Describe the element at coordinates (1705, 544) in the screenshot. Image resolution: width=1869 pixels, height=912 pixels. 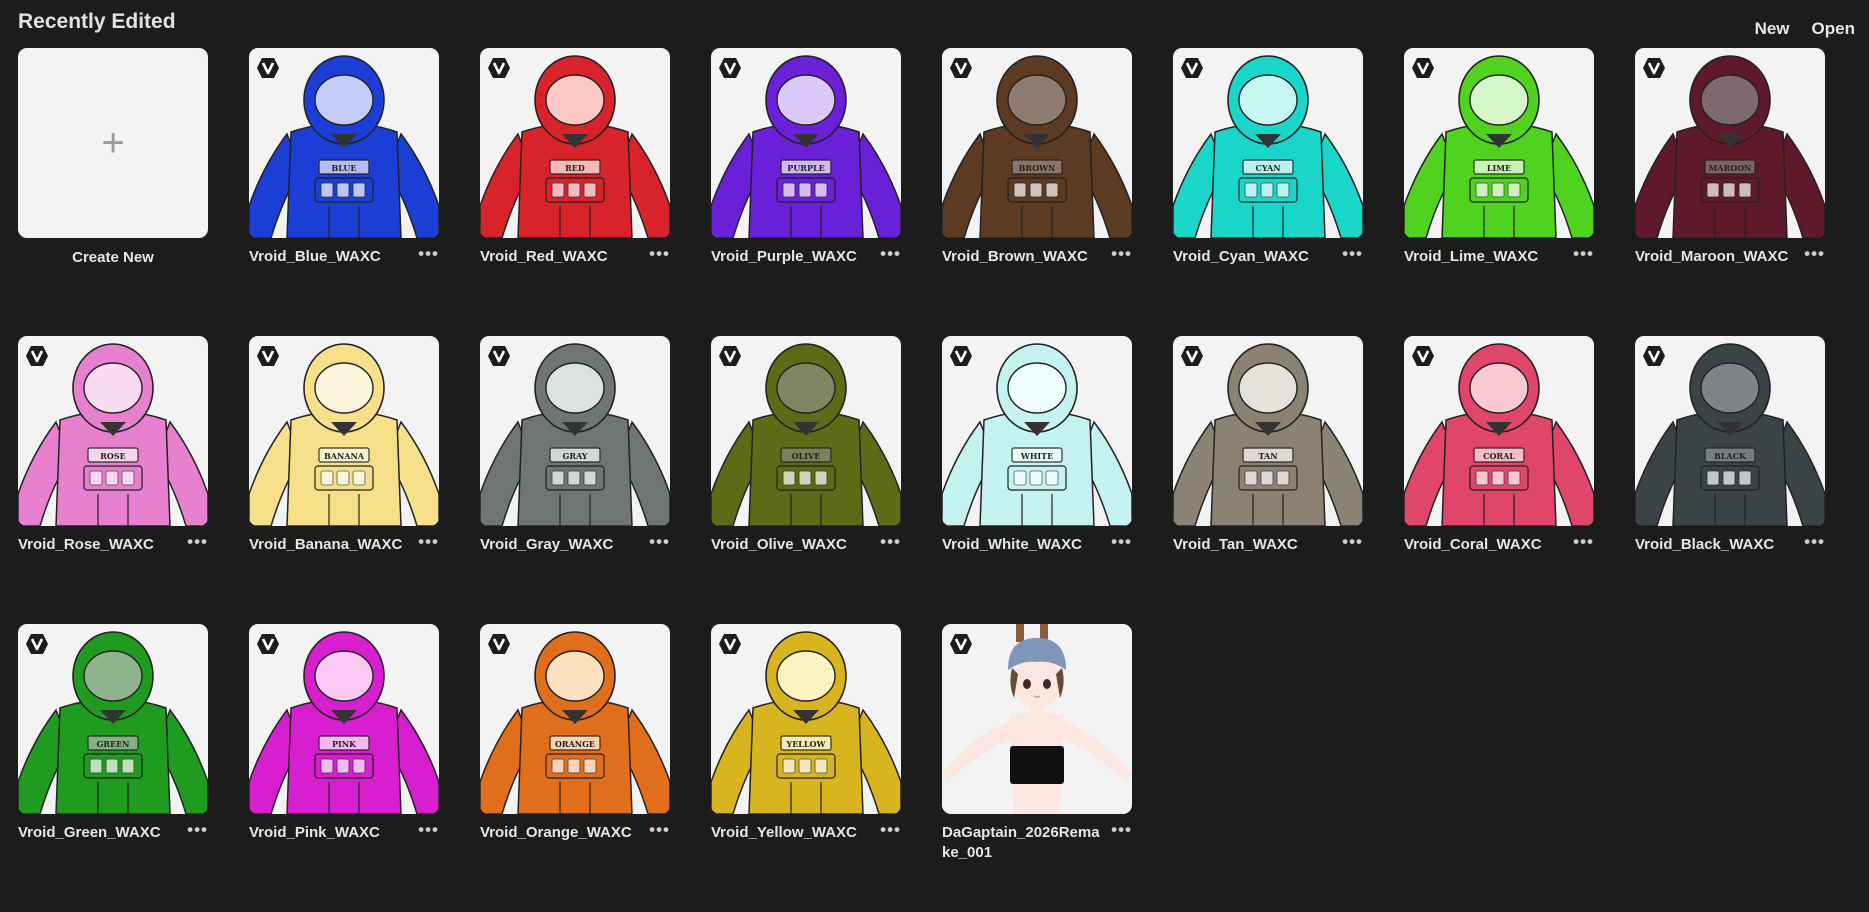
I see `model-name: Vroid_Black_WAXC` at that location.